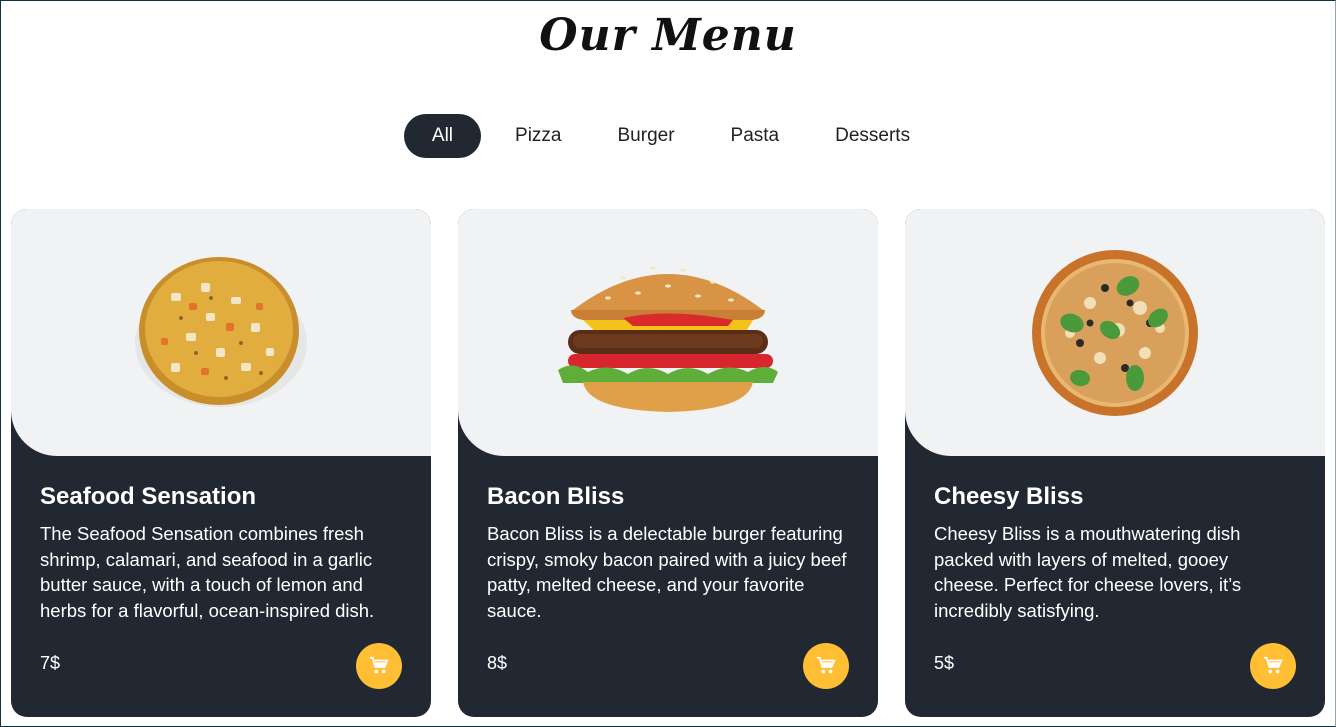 The height and width of the screenshot is (727, 1336). What do you see at coordinates (538, 136) in the screenshot?
I see `filter-pizza: Pizza` at bounding box center [538, 136].